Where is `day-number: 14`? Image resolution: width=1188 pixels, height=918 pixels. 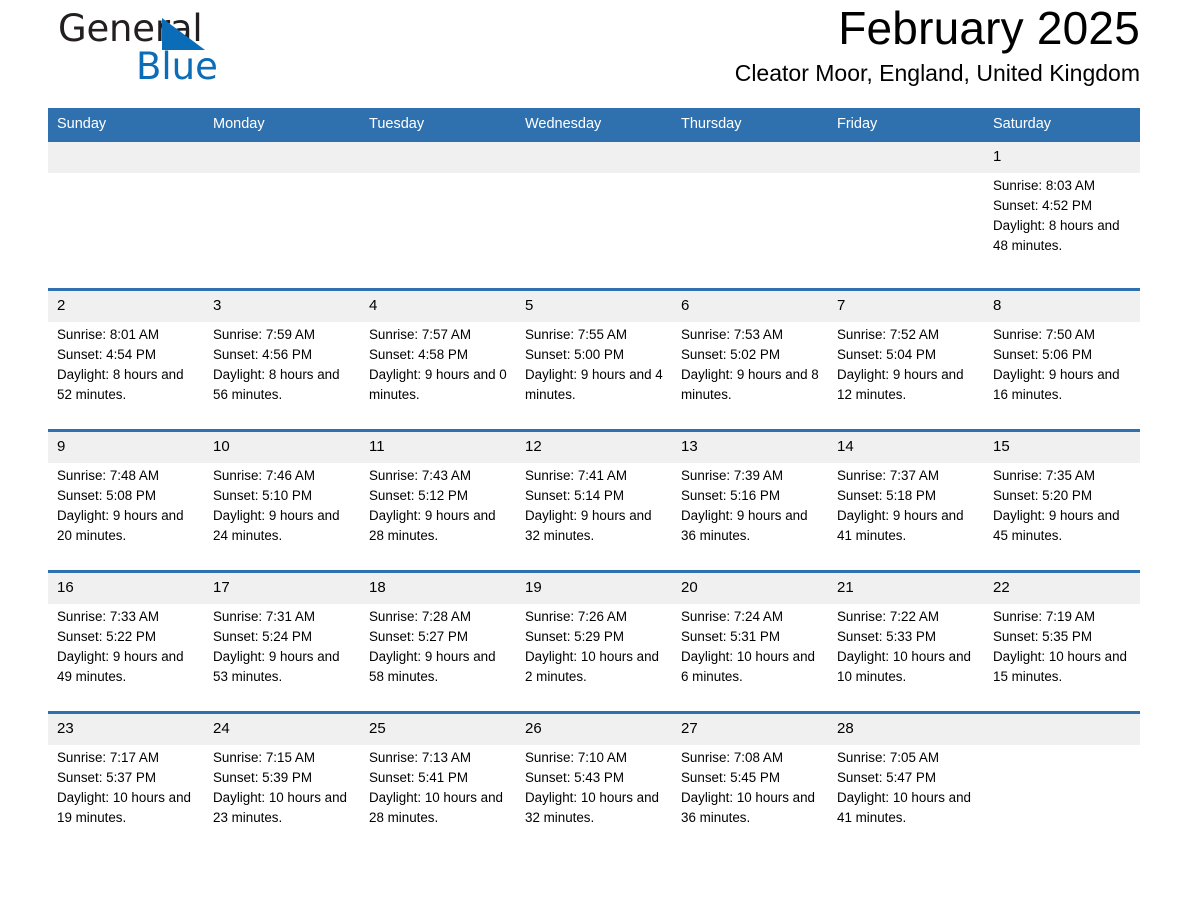
day-number: 14 is located at coordinates (906, 447).